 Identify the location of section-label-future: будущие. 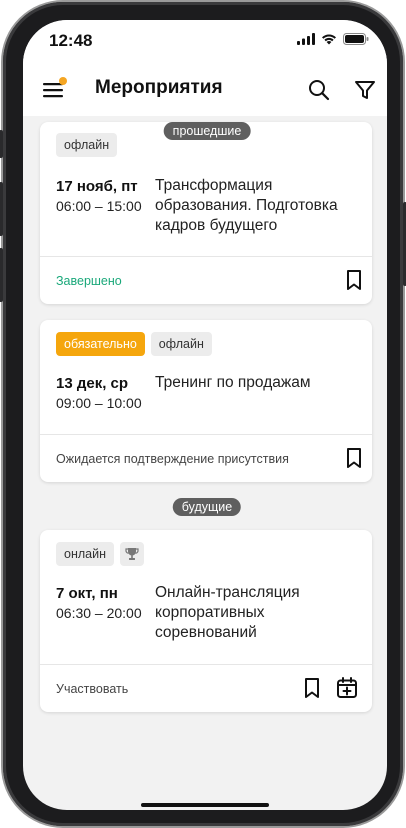
(207, 507).